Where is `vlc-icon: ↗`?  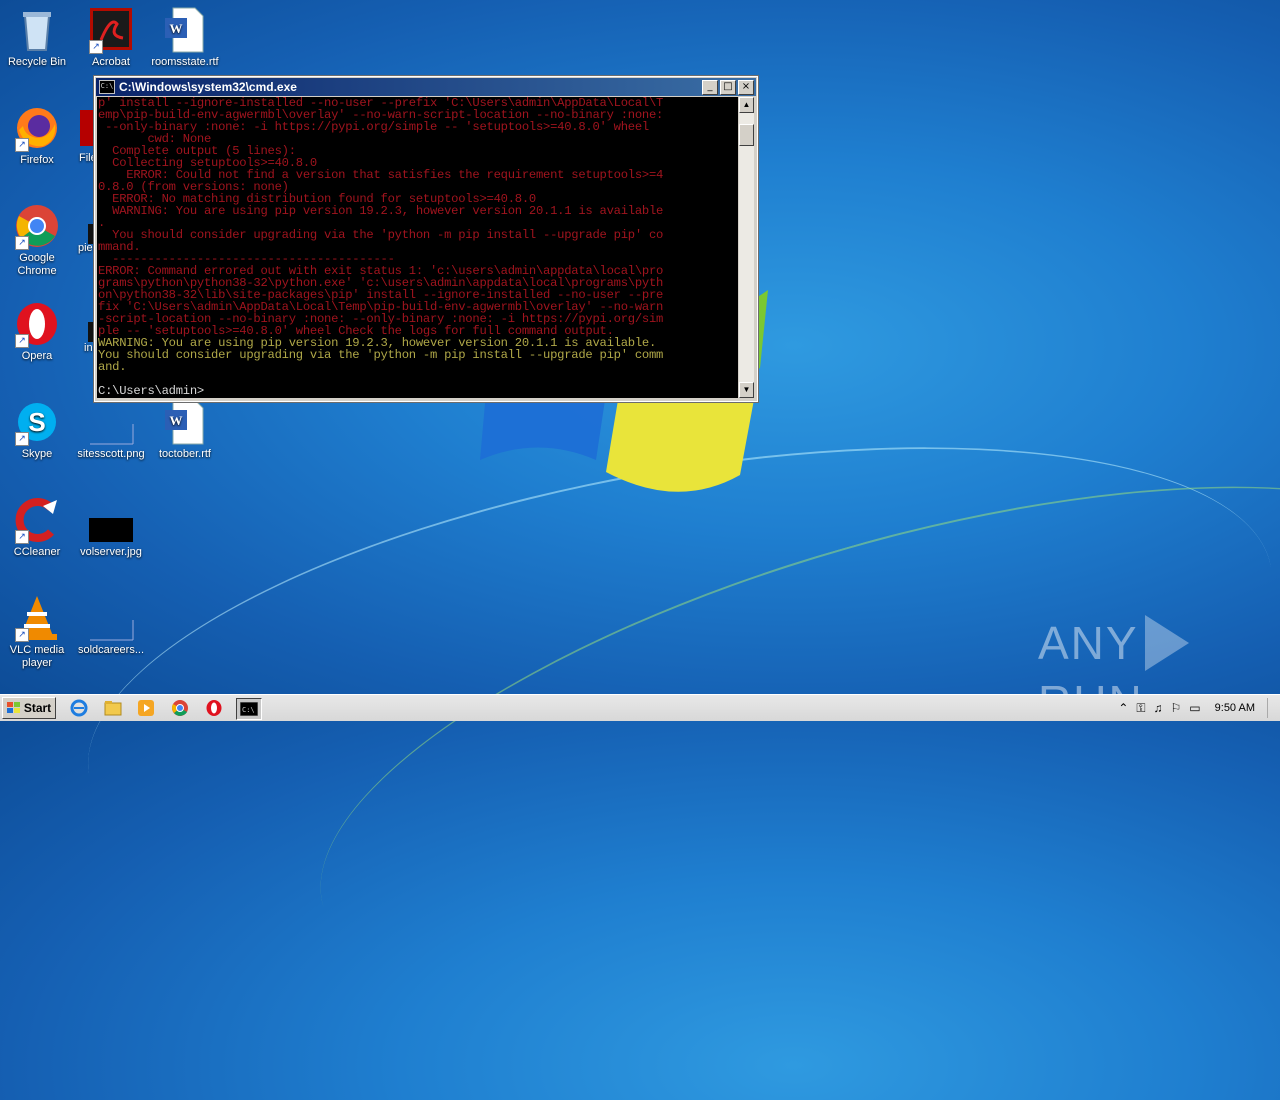 vlc-icon: ↗ is located at coordinates (37, 618).